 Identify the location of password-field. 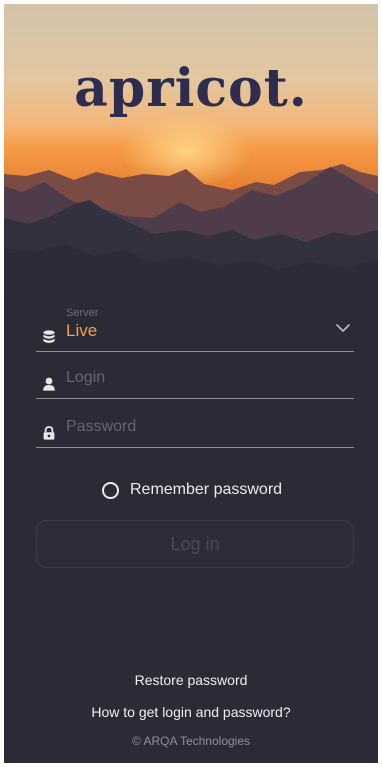
(195, 424).